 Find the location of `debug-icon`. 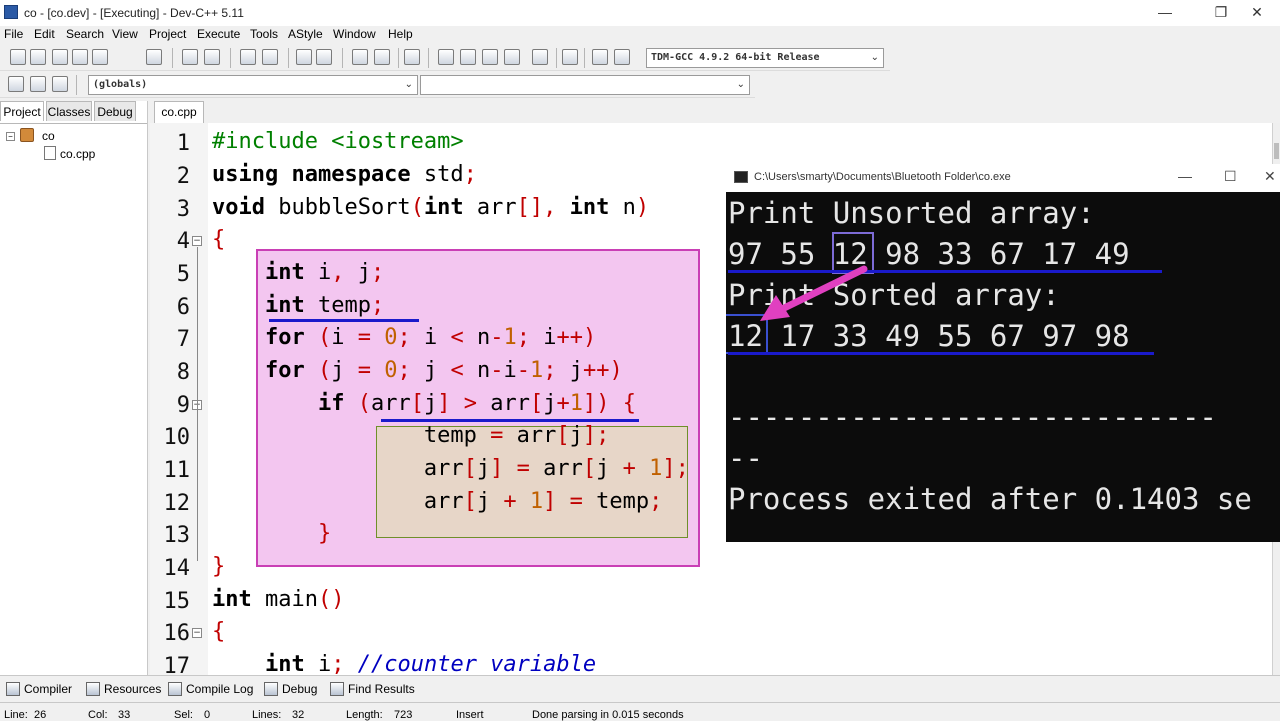

debug-icon is located at coordinates (622, 57).